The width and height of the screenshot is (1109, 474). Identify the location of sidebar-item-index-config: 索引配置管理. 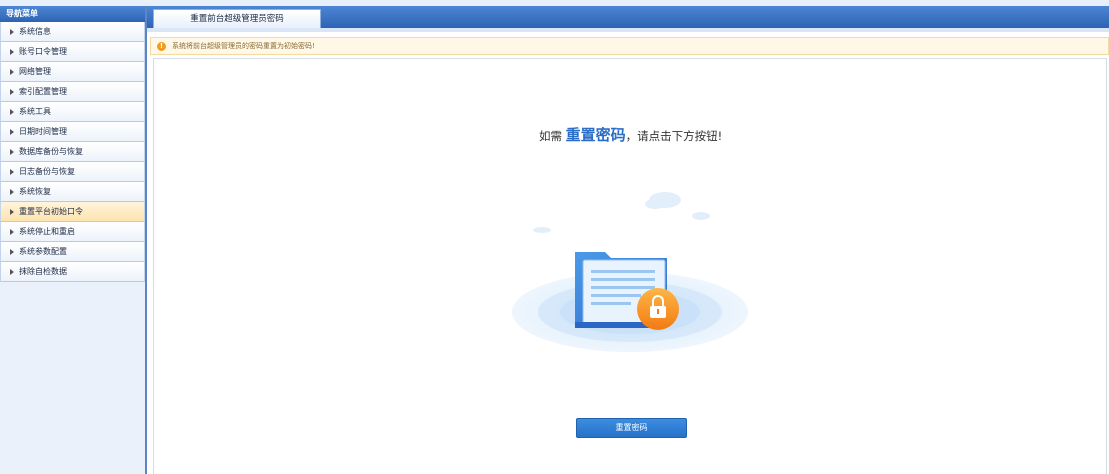
(72, 92).